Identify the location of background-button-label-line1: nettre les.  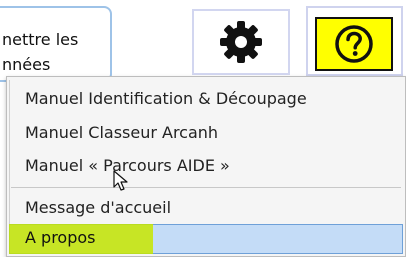
(40, 39).